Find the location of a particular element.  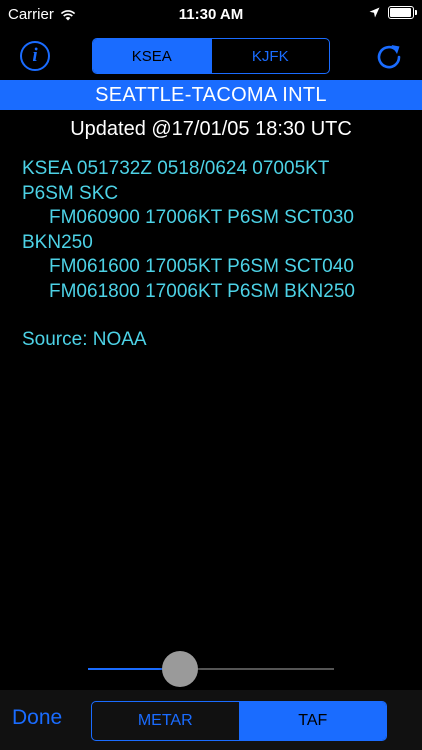

report-line: KSEA 051732Z 0518/0624 07005KT is located at coordinates (176, 168).